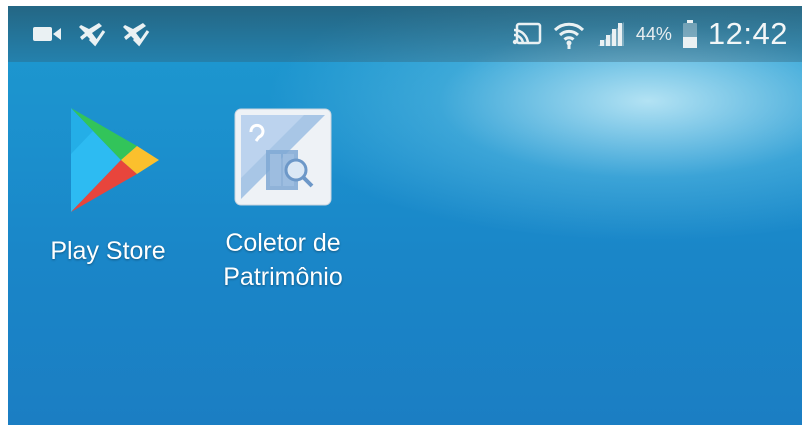 The height and width of the screenshot is (438, 802). What do you see at coordinates (653, 33) in the screenshot?
I see `battery-percent: 44%` at bounding box center [653, 33].